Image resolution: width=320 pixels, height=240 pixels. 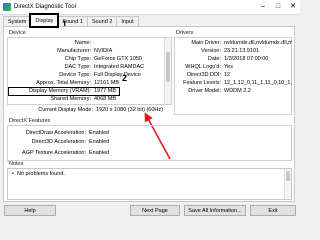 What do you see at coordinates (40, 174) in the screenshot?
I see `notes-item-text: No problems found.` at bounding box center [40, 174].